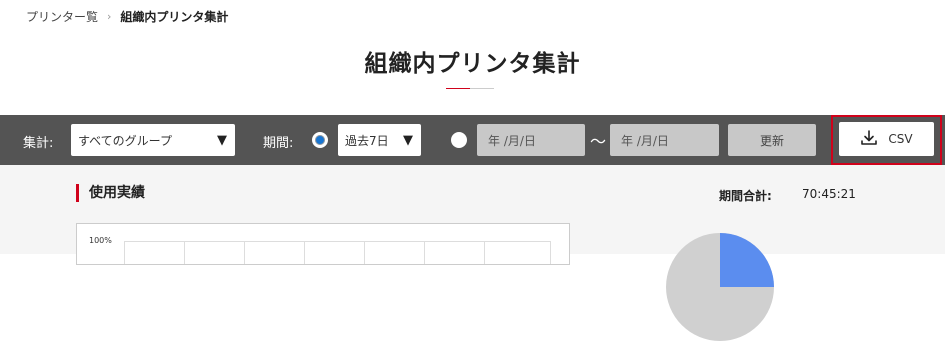  I want to click on usage-bar-chart: 100%, so click(323, 244).